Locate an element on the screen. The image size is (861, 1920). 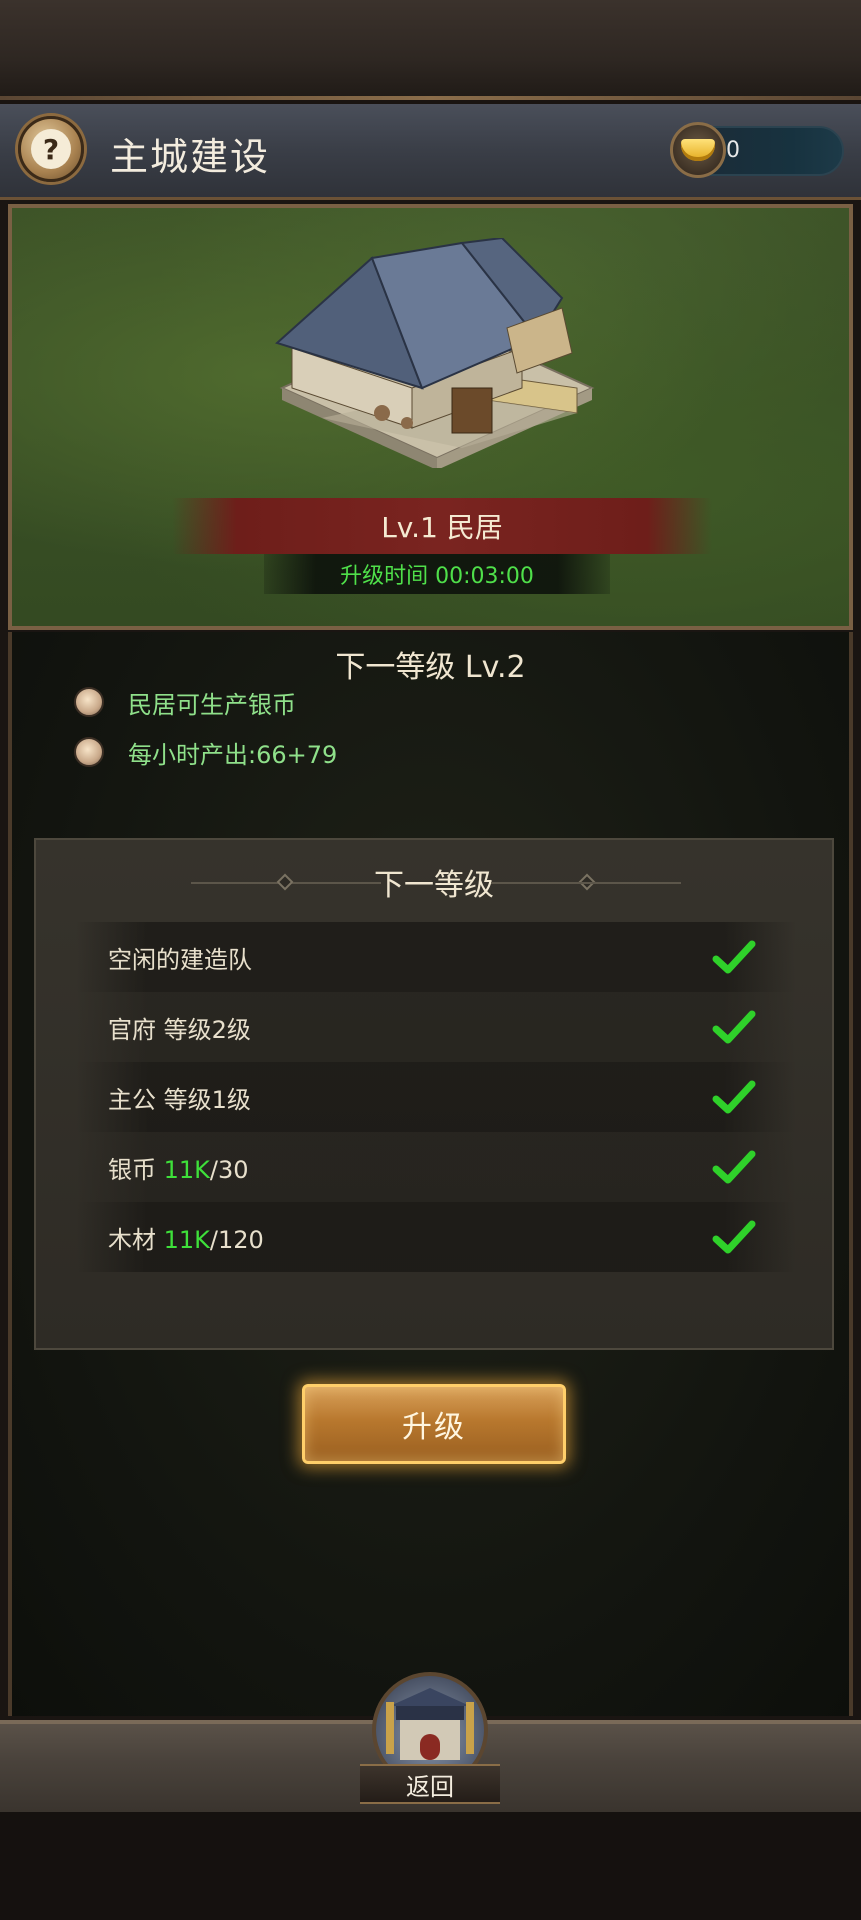
requirement-label: 木材 11K/120 is located at coordinates (186, 1237).